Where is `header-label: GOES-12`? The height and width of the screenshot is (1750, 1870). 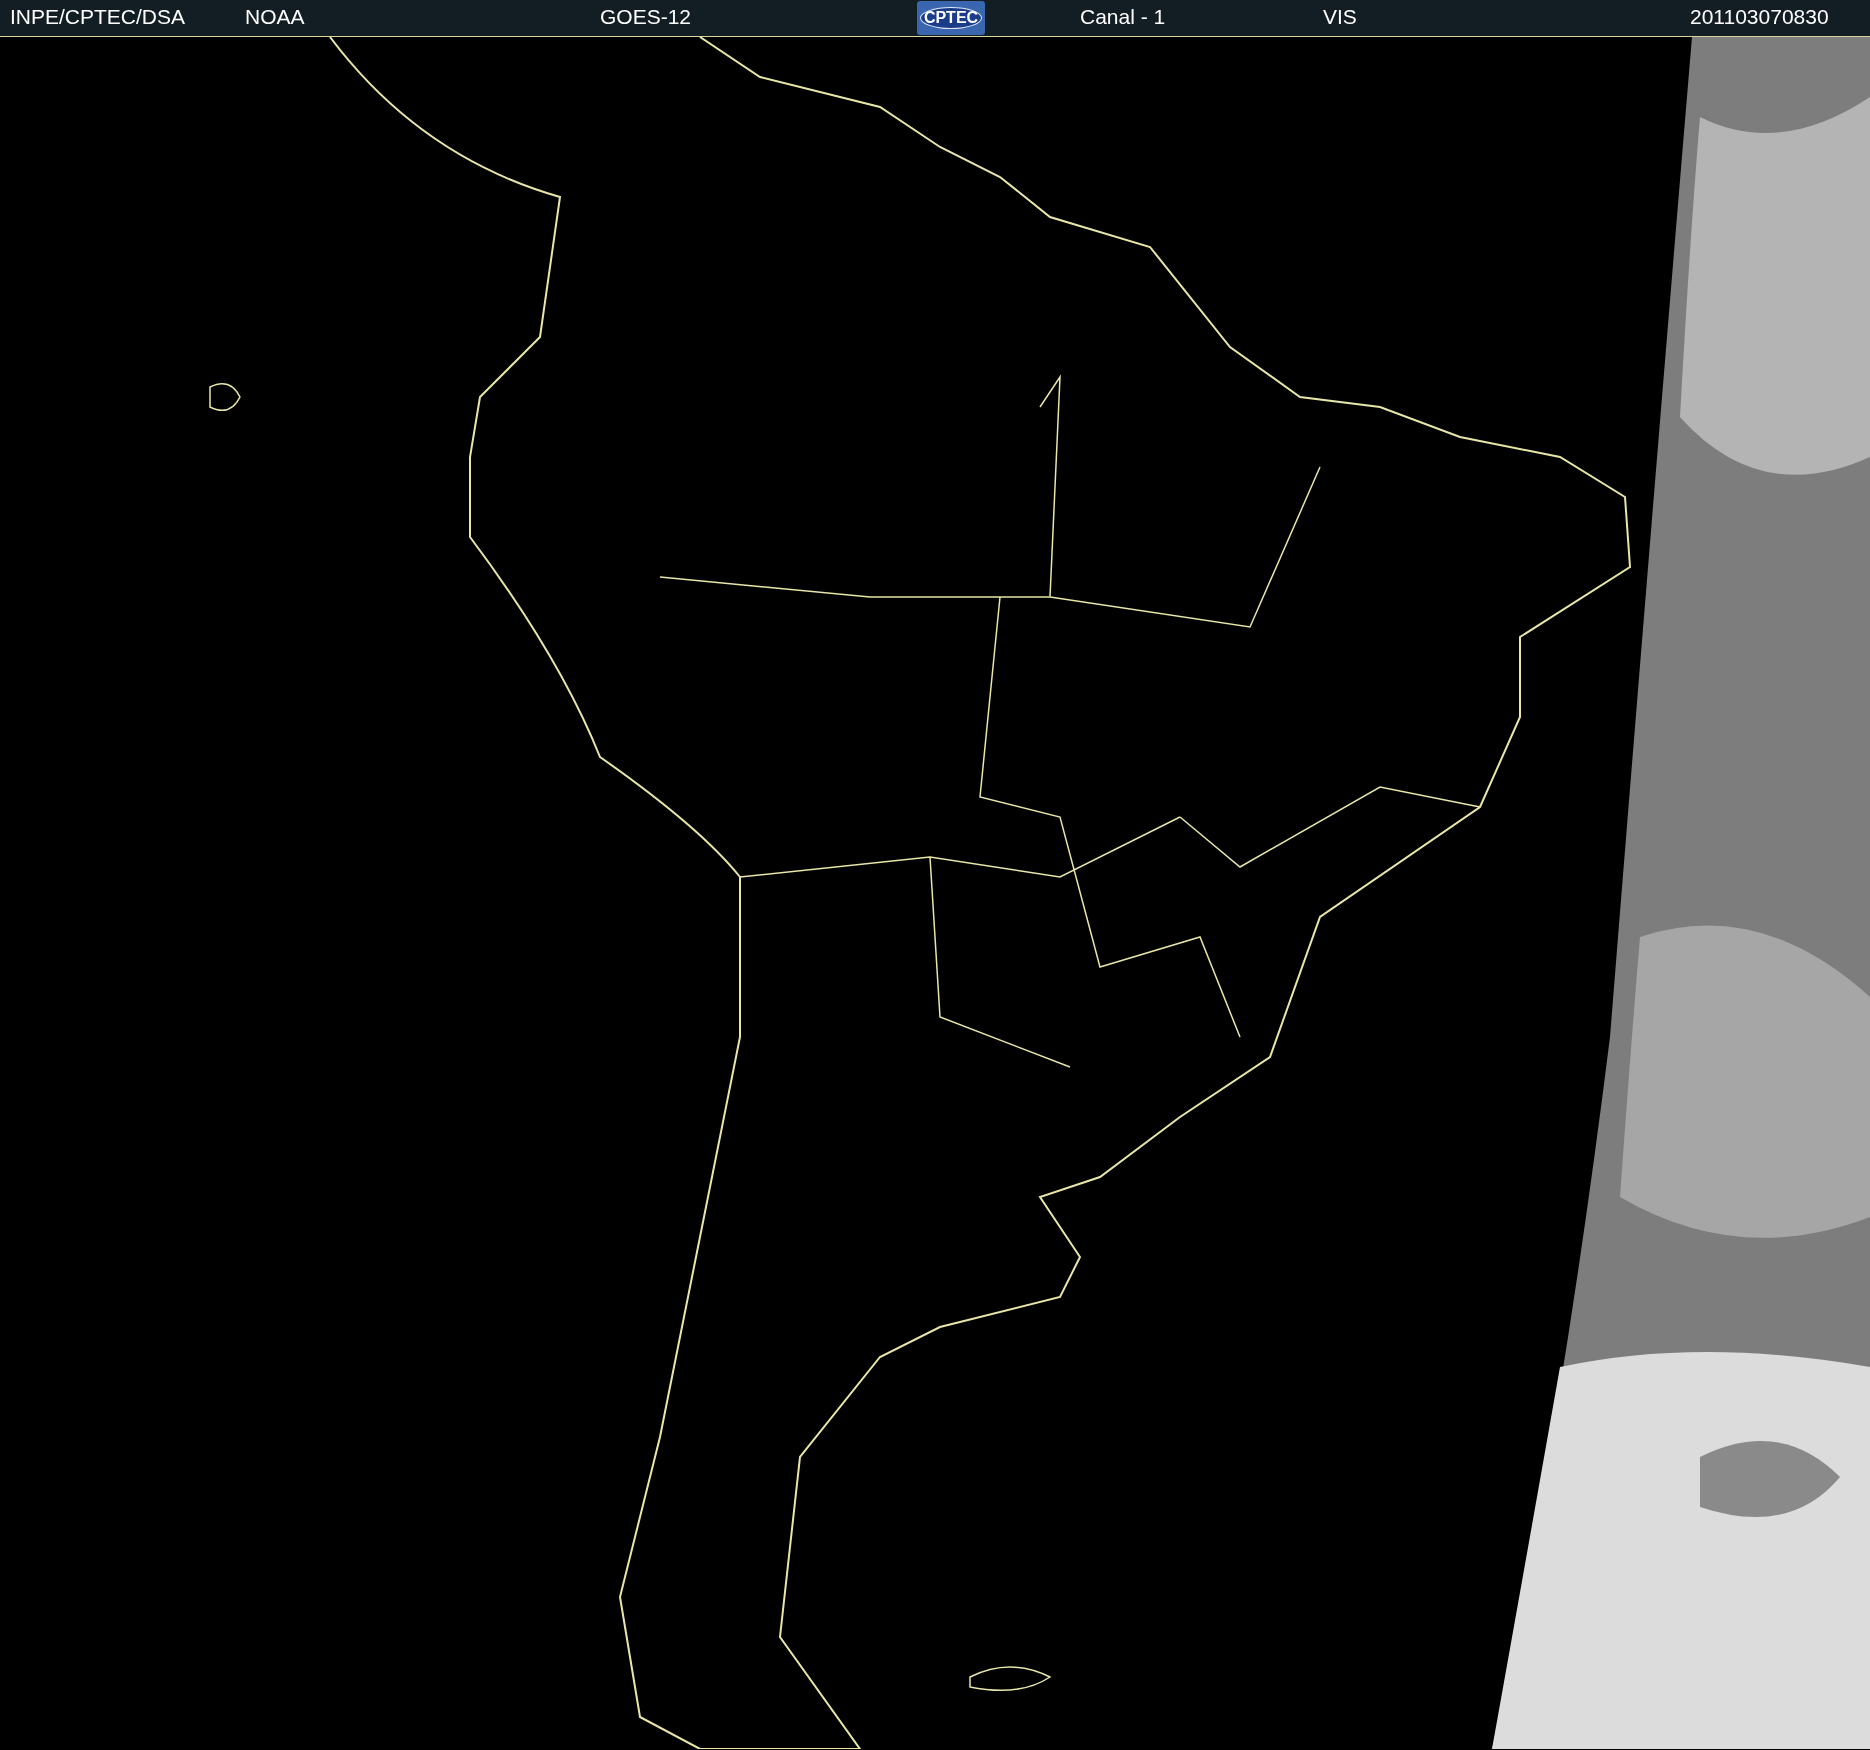 header-label: GOES-12 is located at coordinates (646, 16).